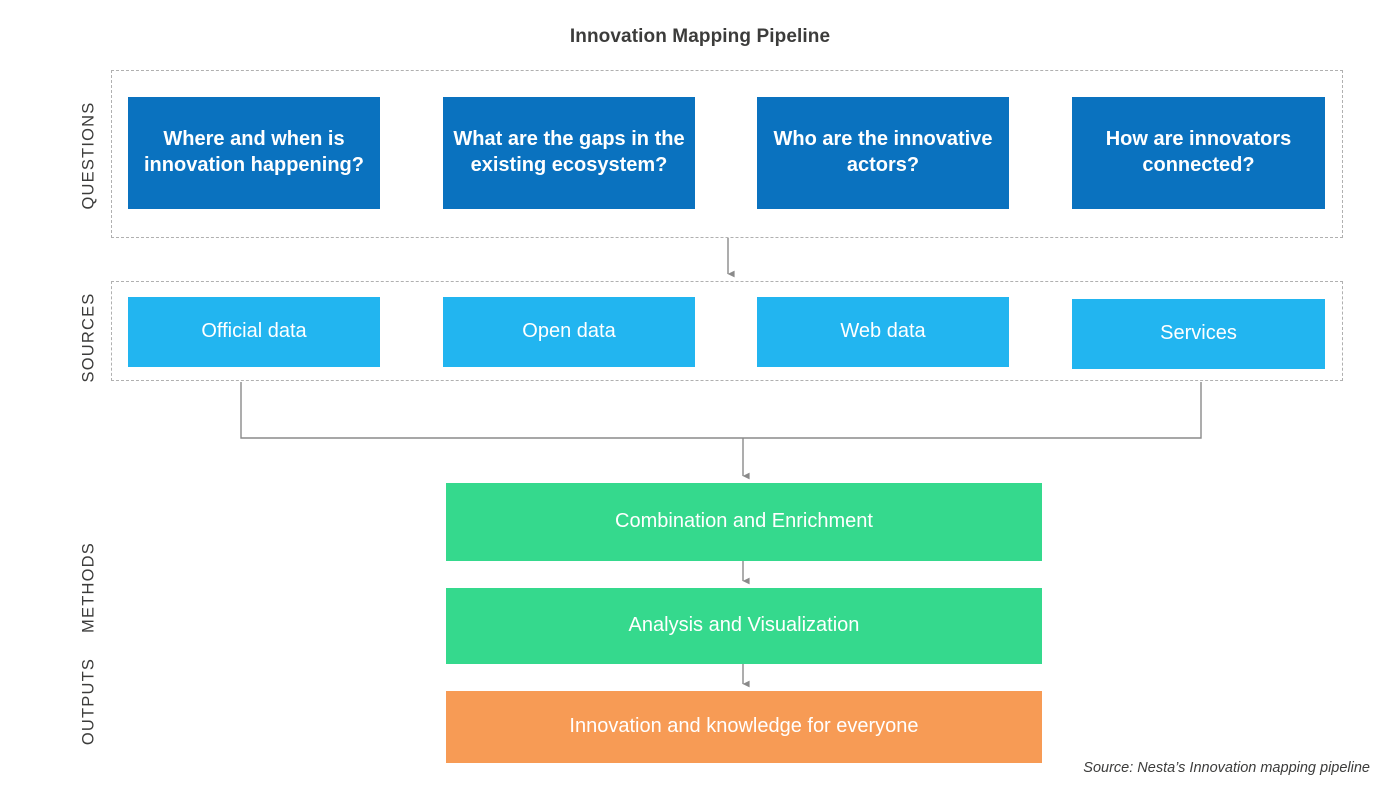 Image resolution: width=1400 pixels, height=788 pixels. I want to click on source-box-4: Services, so click(1198, 334).